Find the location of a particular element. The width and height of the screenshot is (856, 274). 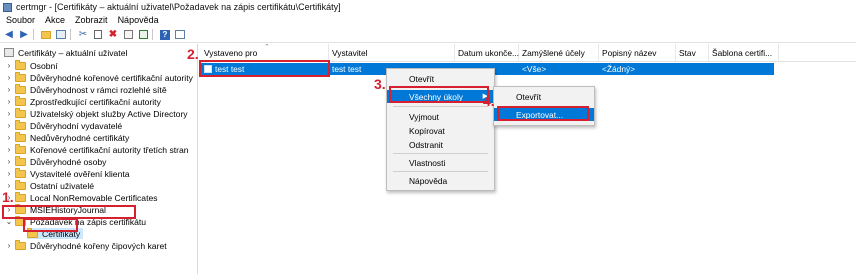

help-icon: ? is located at coordinates (165, 34).